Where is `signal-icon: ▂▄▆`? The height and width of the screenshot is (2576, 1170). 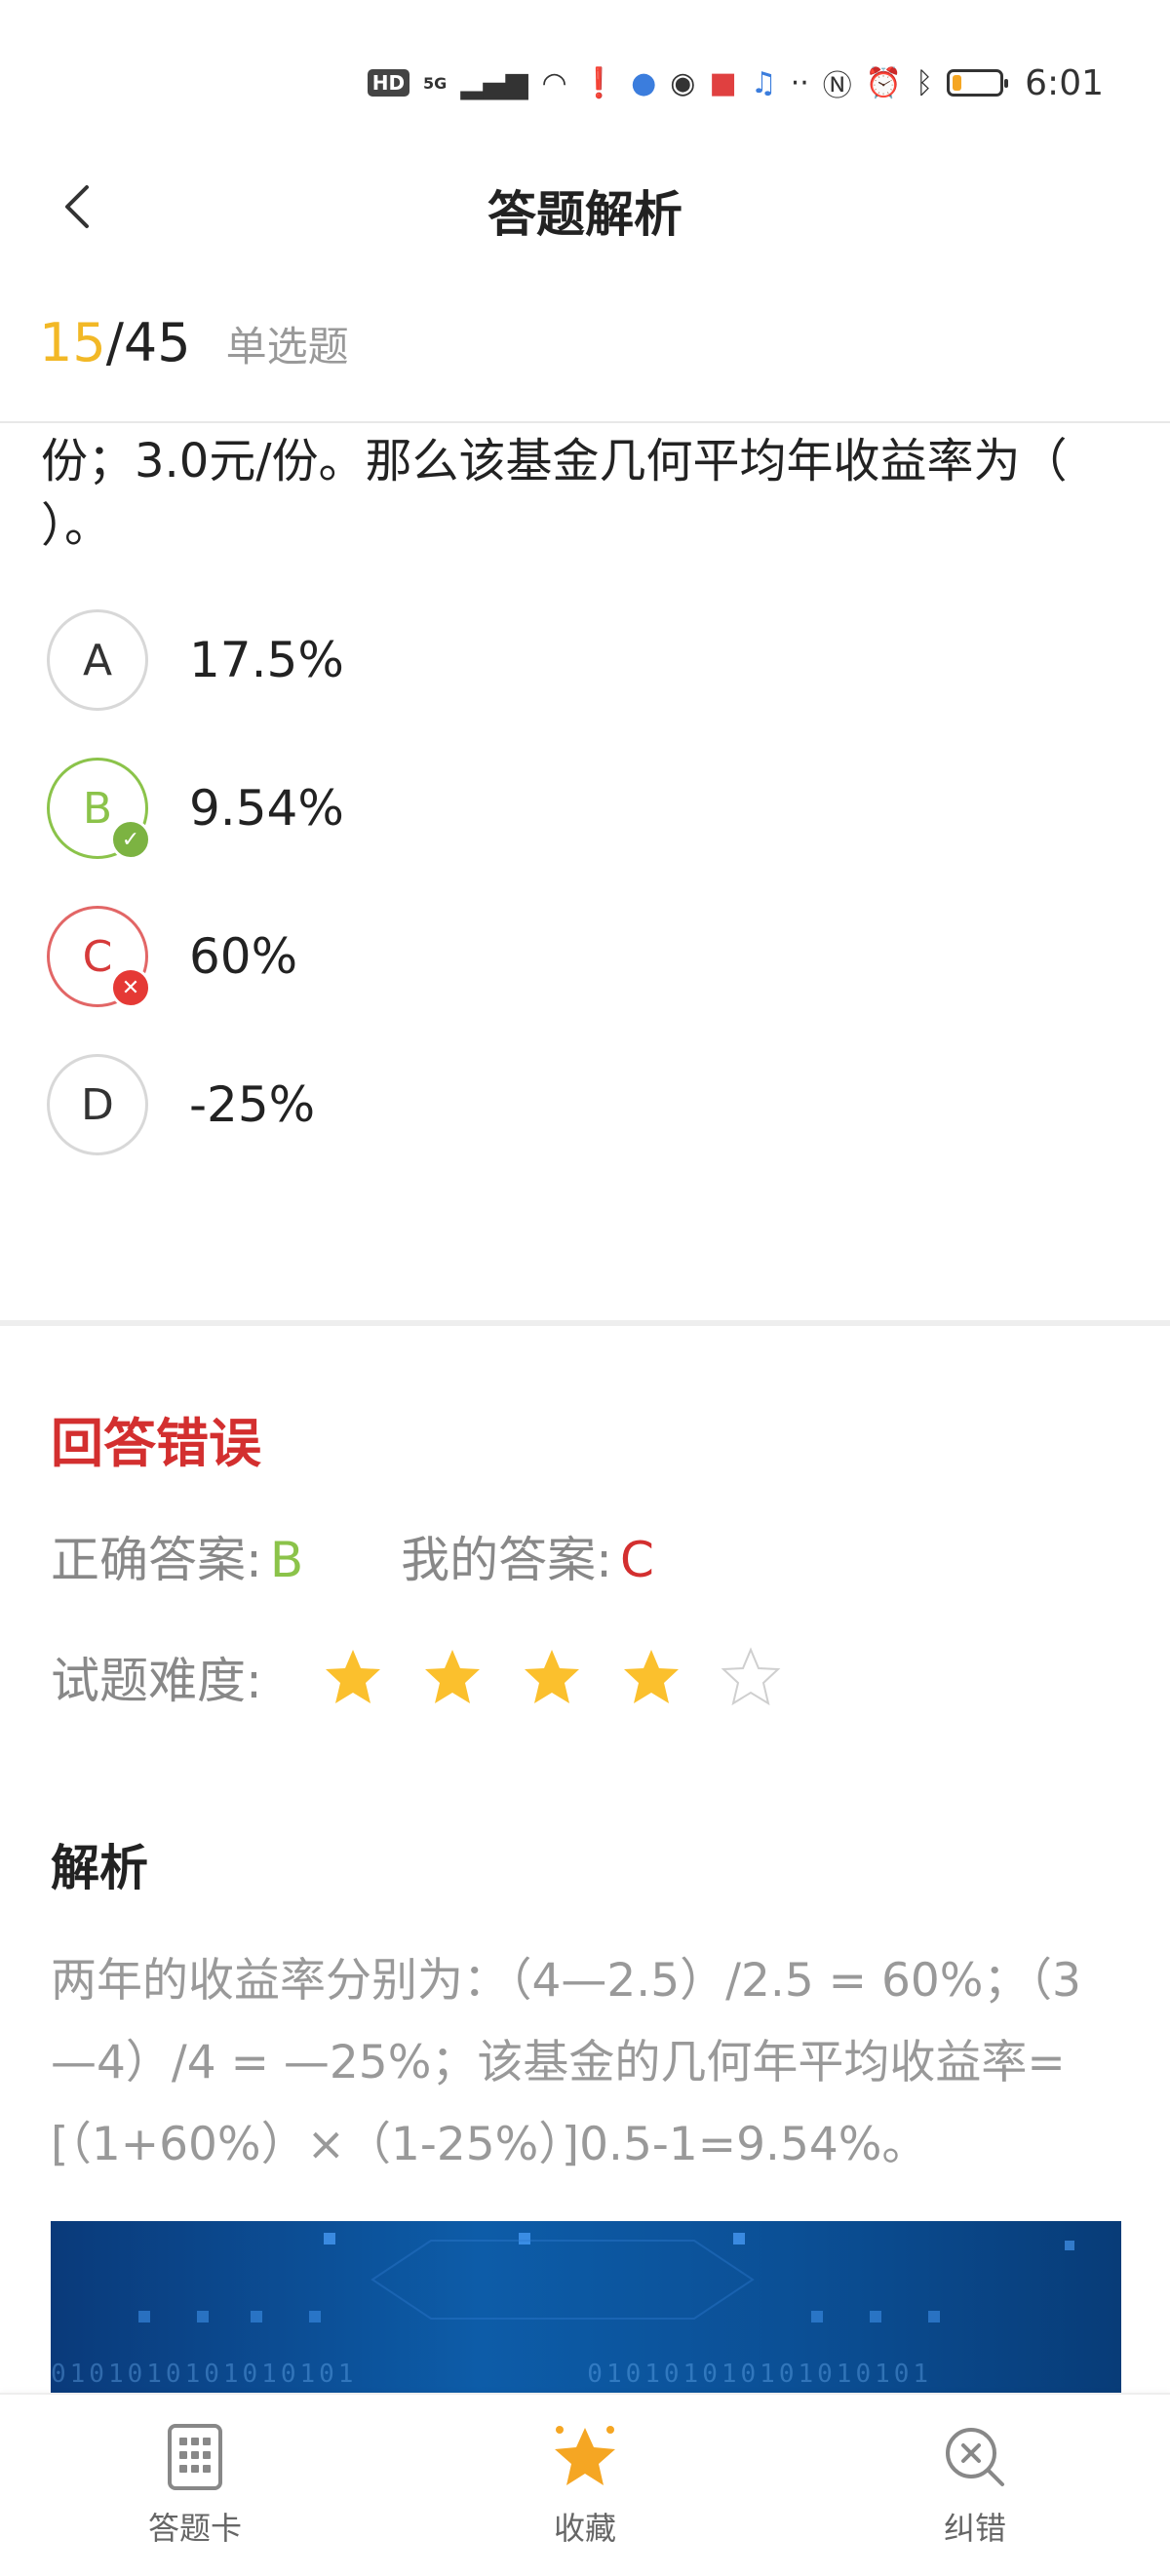
signal-icon: ▂▄▆ is located at coordinates (494, 82).